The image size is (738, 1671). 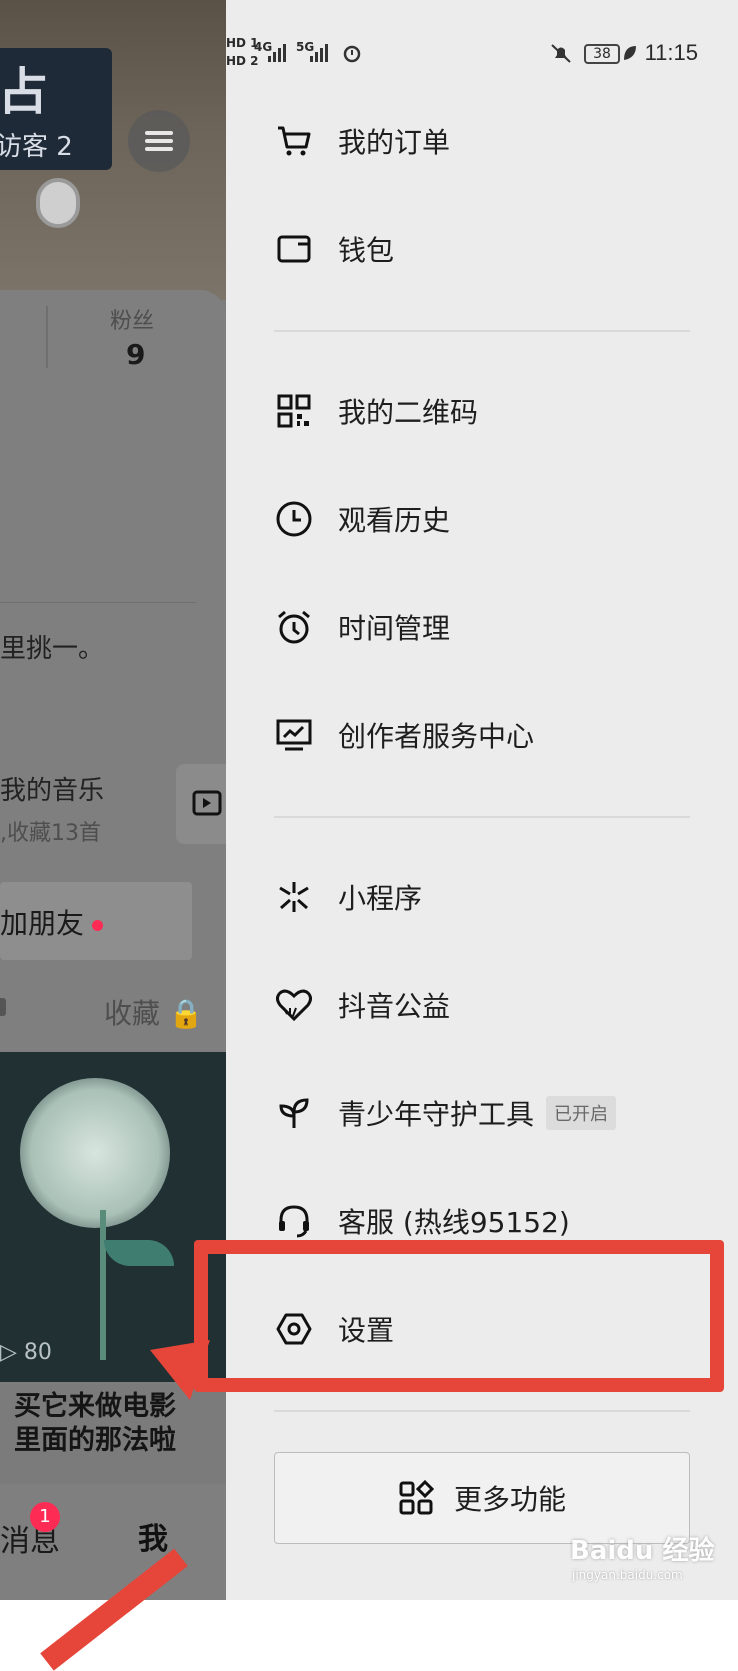 What do you see at coordinates (24, 92) in the screenshot?
I see `sign-char: 占` at bounding box center [24, 92].